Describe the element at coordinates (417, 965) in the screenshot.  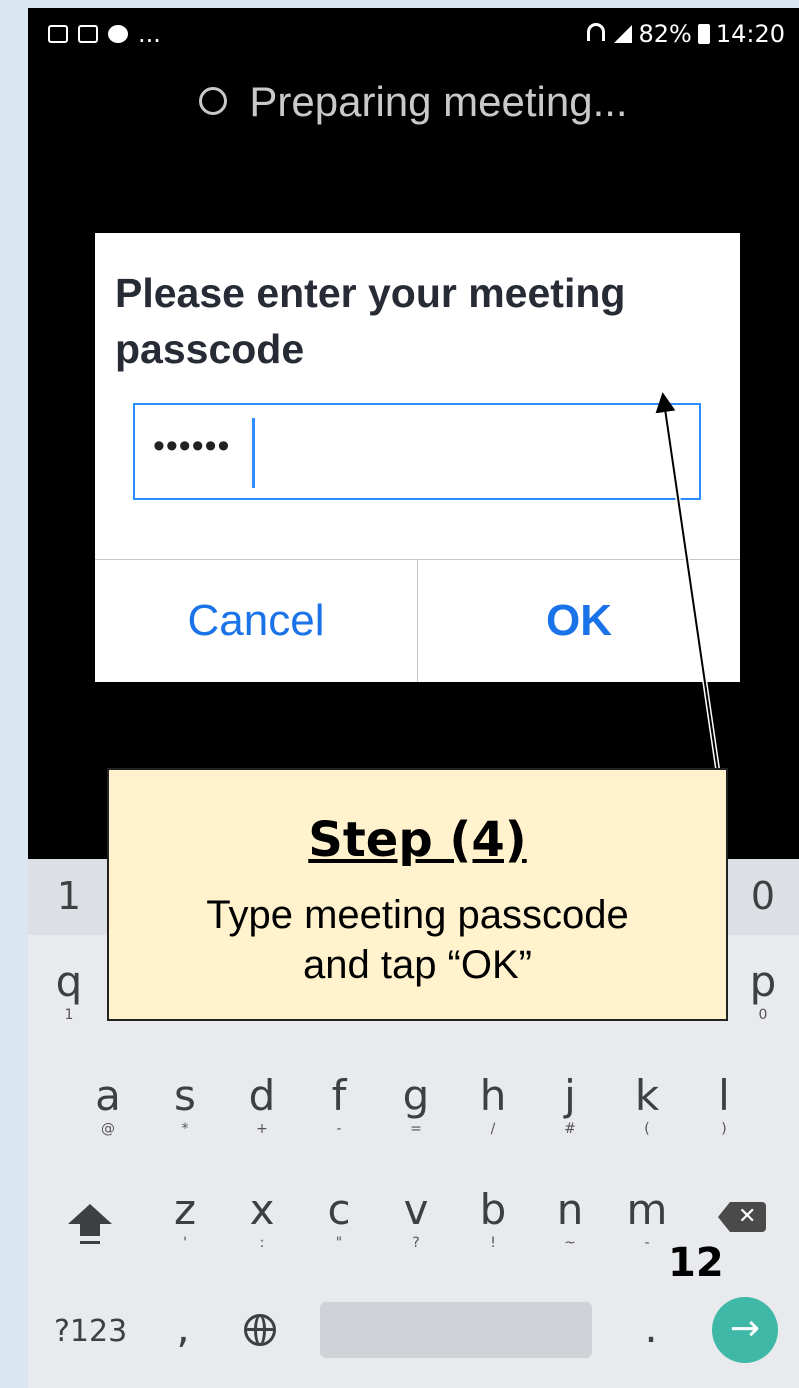
I see `callout-line-2: and tap “OK”` at that location.